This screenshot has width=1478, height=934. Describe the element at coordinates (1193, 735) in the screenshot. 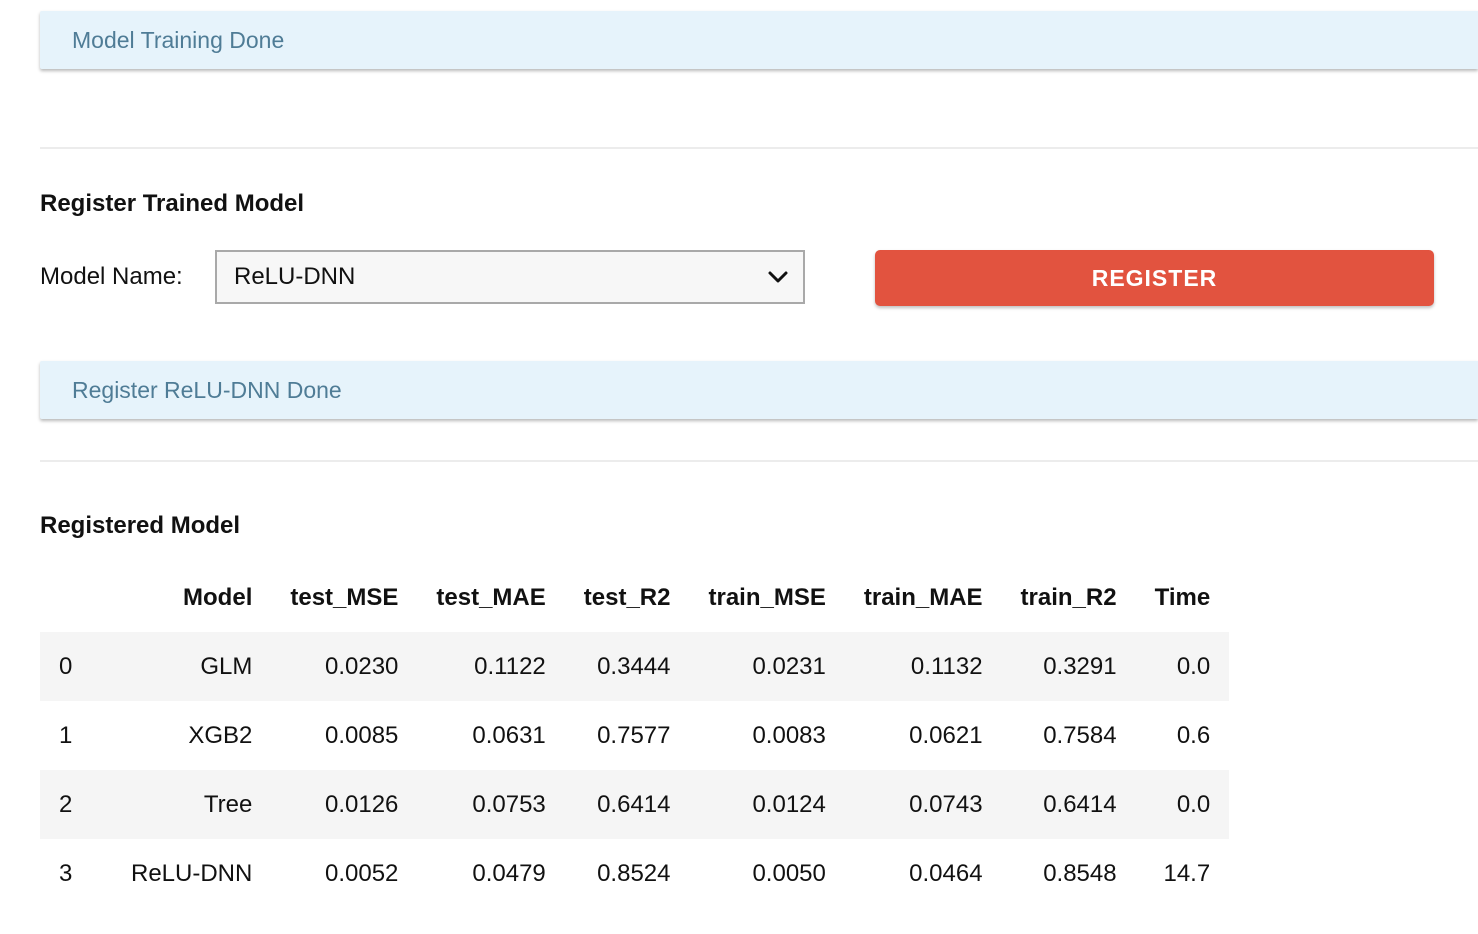

I see `cell-time: 0.6` at that location.